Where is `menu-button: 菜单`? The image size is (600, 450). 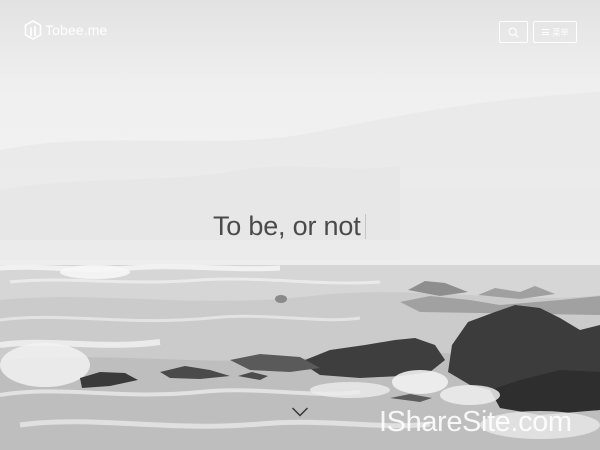
menu-button: 菜单 is located at coordinates (555, 32).